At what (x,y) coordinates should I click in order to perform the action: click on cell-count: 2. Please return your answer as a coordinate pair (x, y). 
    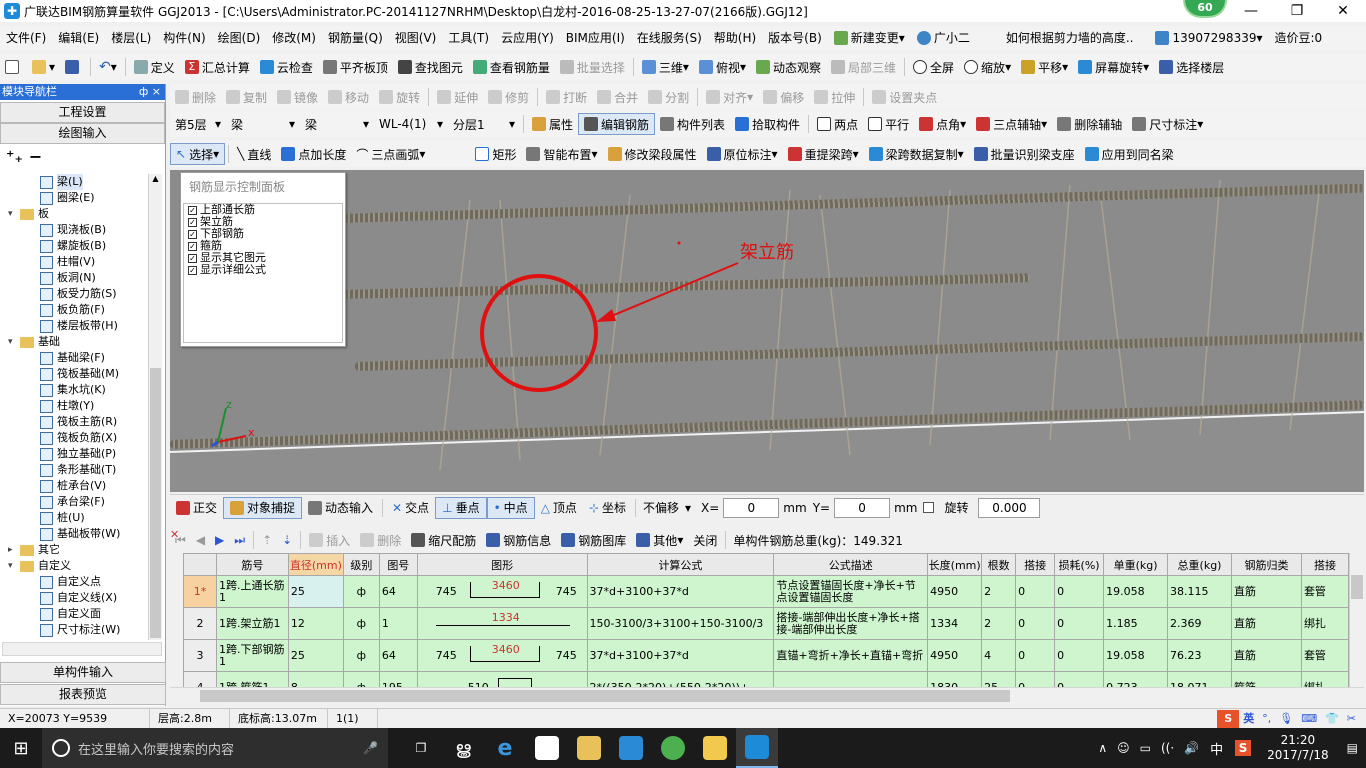
    Looking at the image, I should click on (999, 623).